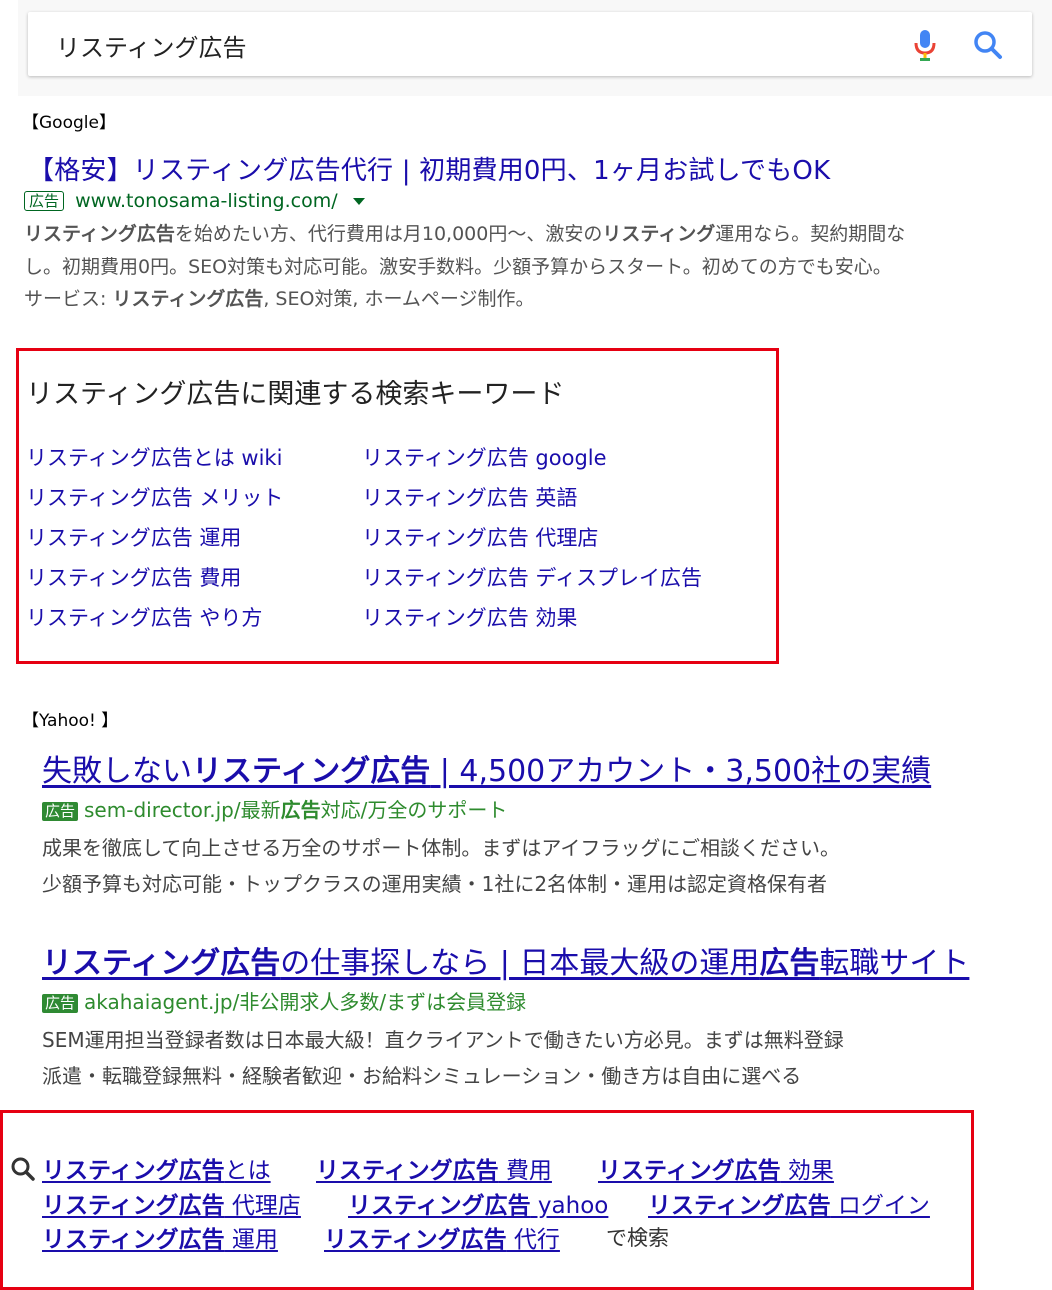 The height and width of the screenshot is (1290, 1052). Describe the element at coordinates (399, 299) in the screenshot. I see `desc-text: , SEO対策, ホームページ制作。` at that location.